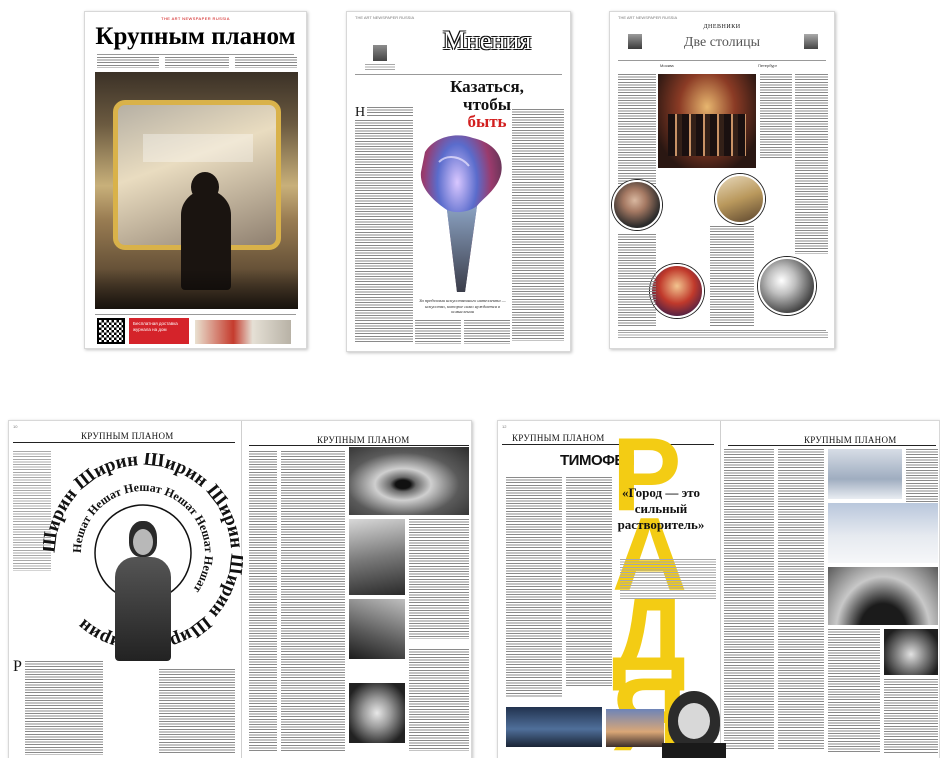 This screenshot has width=940, height=758. I want to click on photo-hooded-figure, so click(694, 723).